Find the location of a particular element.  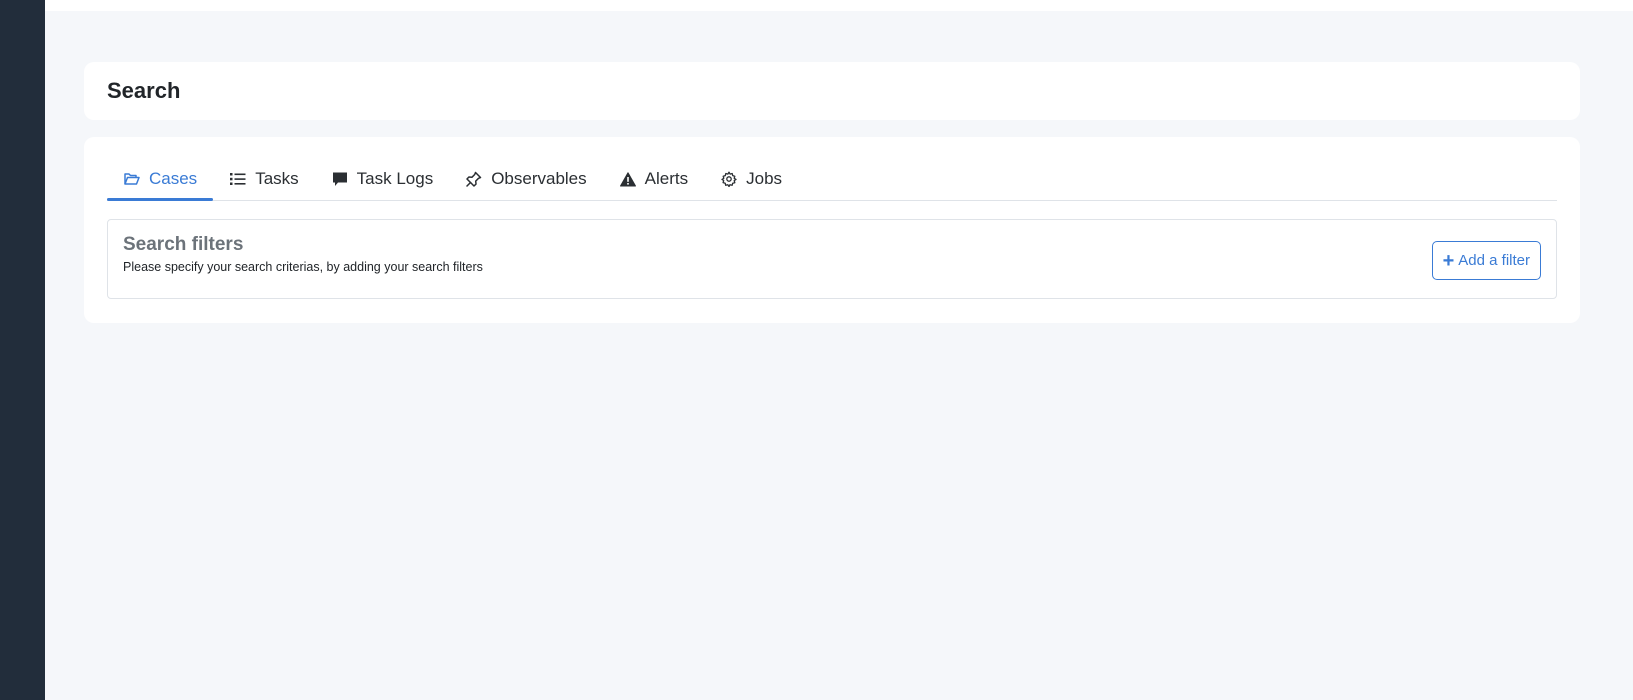

plus-icon: + is located at coordinates (1448, 260).